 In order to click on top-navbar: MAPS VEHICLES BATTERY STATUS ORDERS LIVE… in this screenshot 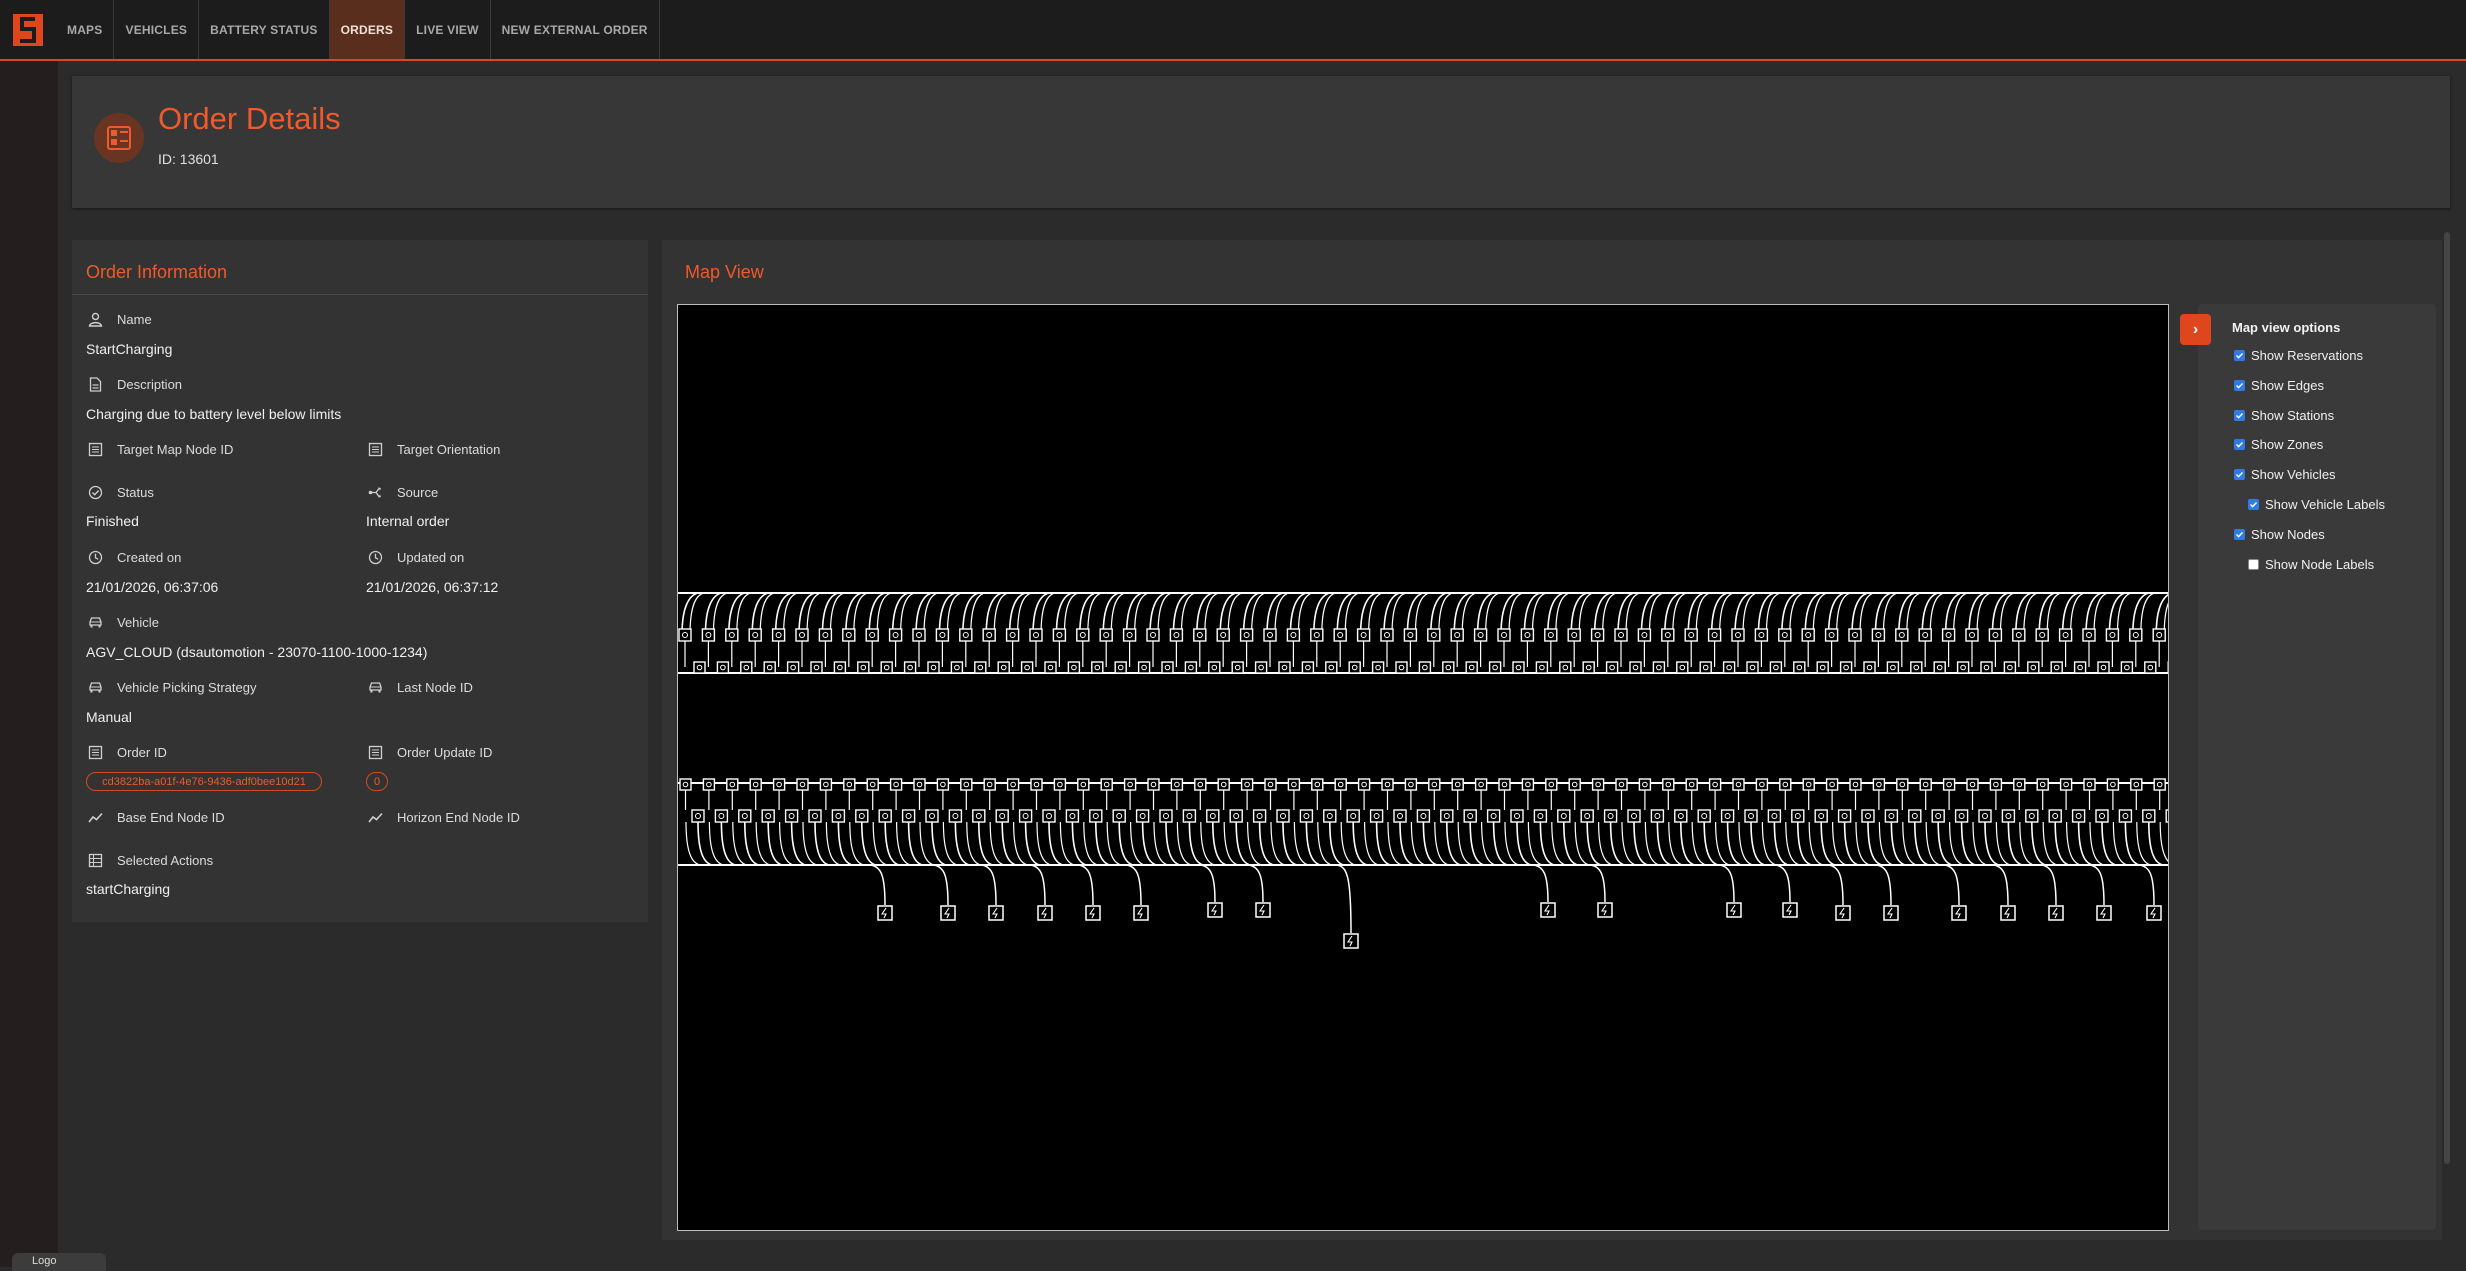, I will do `click(1233, 30)`.